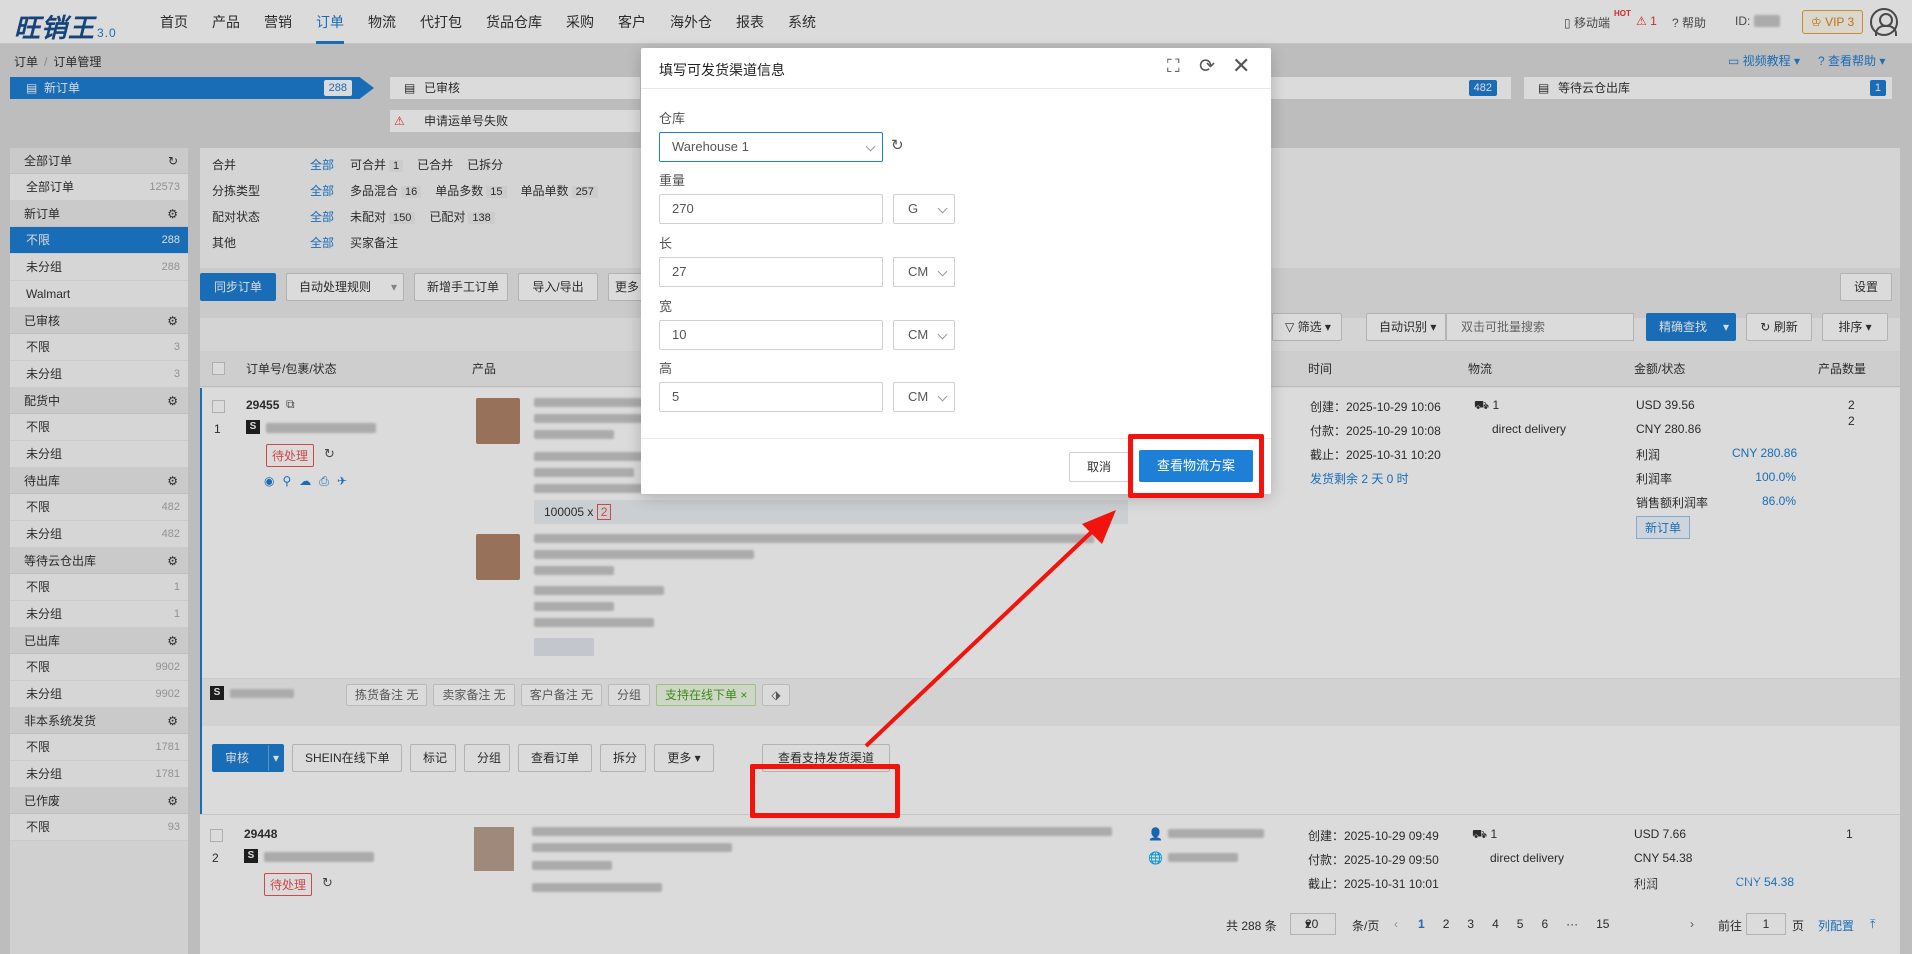 The image size is (1912, 954). I want to click on highlight-box-channels, so click(825, 791).